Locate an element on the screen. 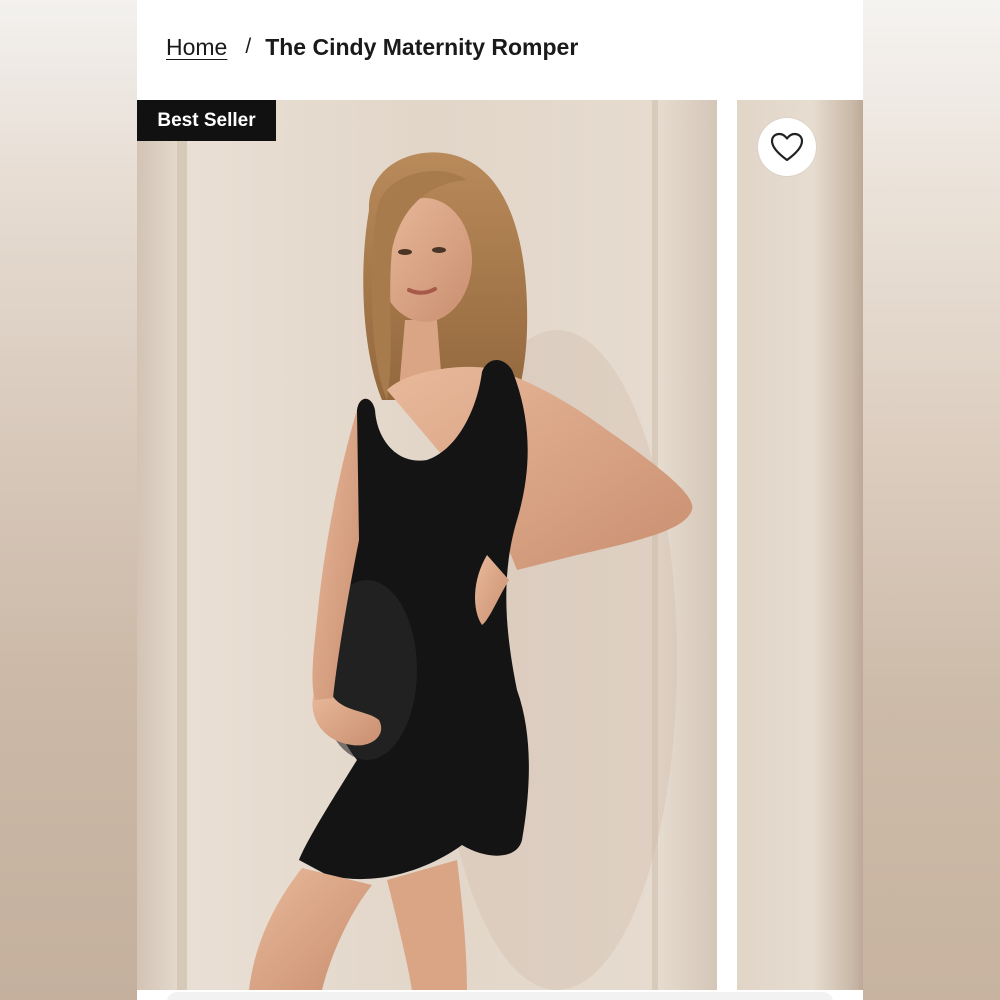 This screenshot has width=1000, height=1000. product-secondary-image is located at coordinates (800, 545).